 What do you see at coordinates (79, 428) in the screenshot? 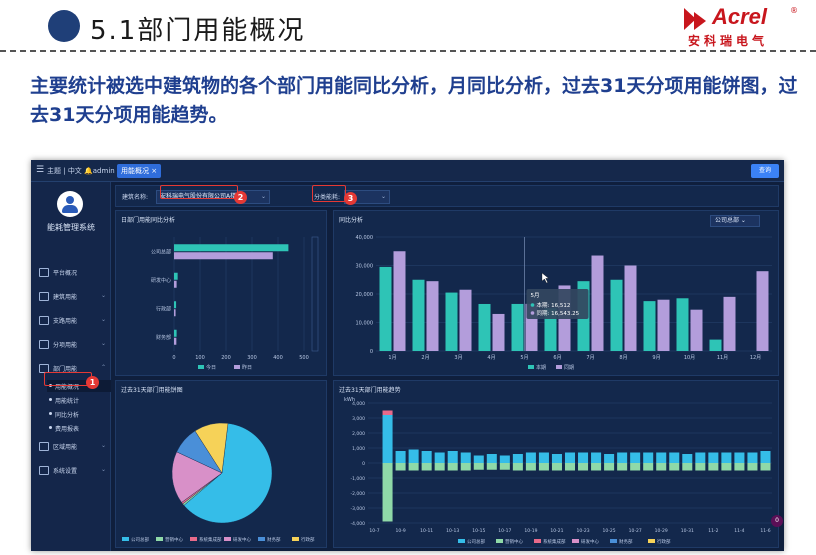
I see `sidebar-subitem-cost: 费用报表` at bounding box center [79, 428].